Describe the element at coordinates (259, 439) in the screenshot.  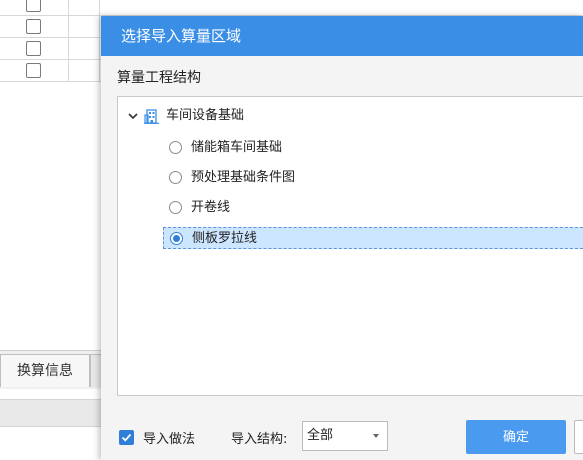
I see `import-structure-label: 导入结构:` at that location.